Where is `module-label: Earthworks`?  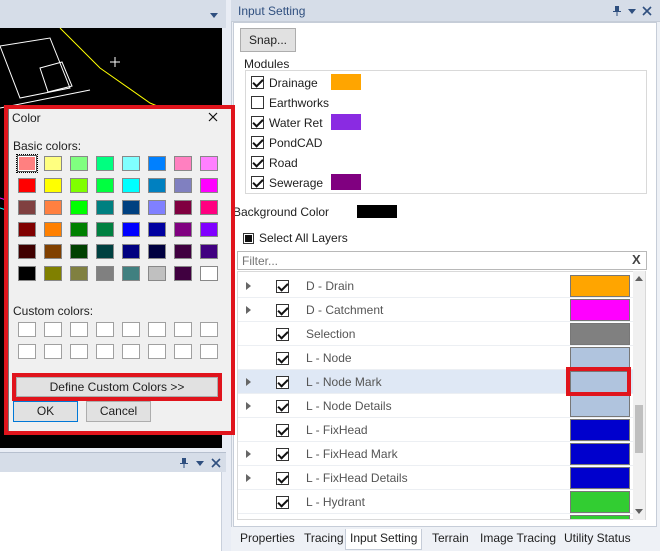
module-label: Earthworks is located at coordinates (299, 103).